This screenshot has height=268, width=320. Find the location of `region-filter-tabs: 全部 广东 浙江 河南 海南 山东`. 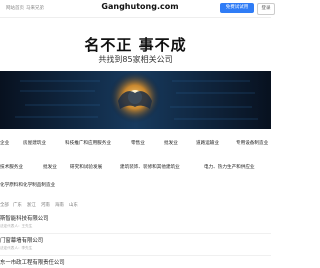

region-filter-tabs: 全部 广东 浙江 河南 海南 山东 is located at coordinates (135, 206).